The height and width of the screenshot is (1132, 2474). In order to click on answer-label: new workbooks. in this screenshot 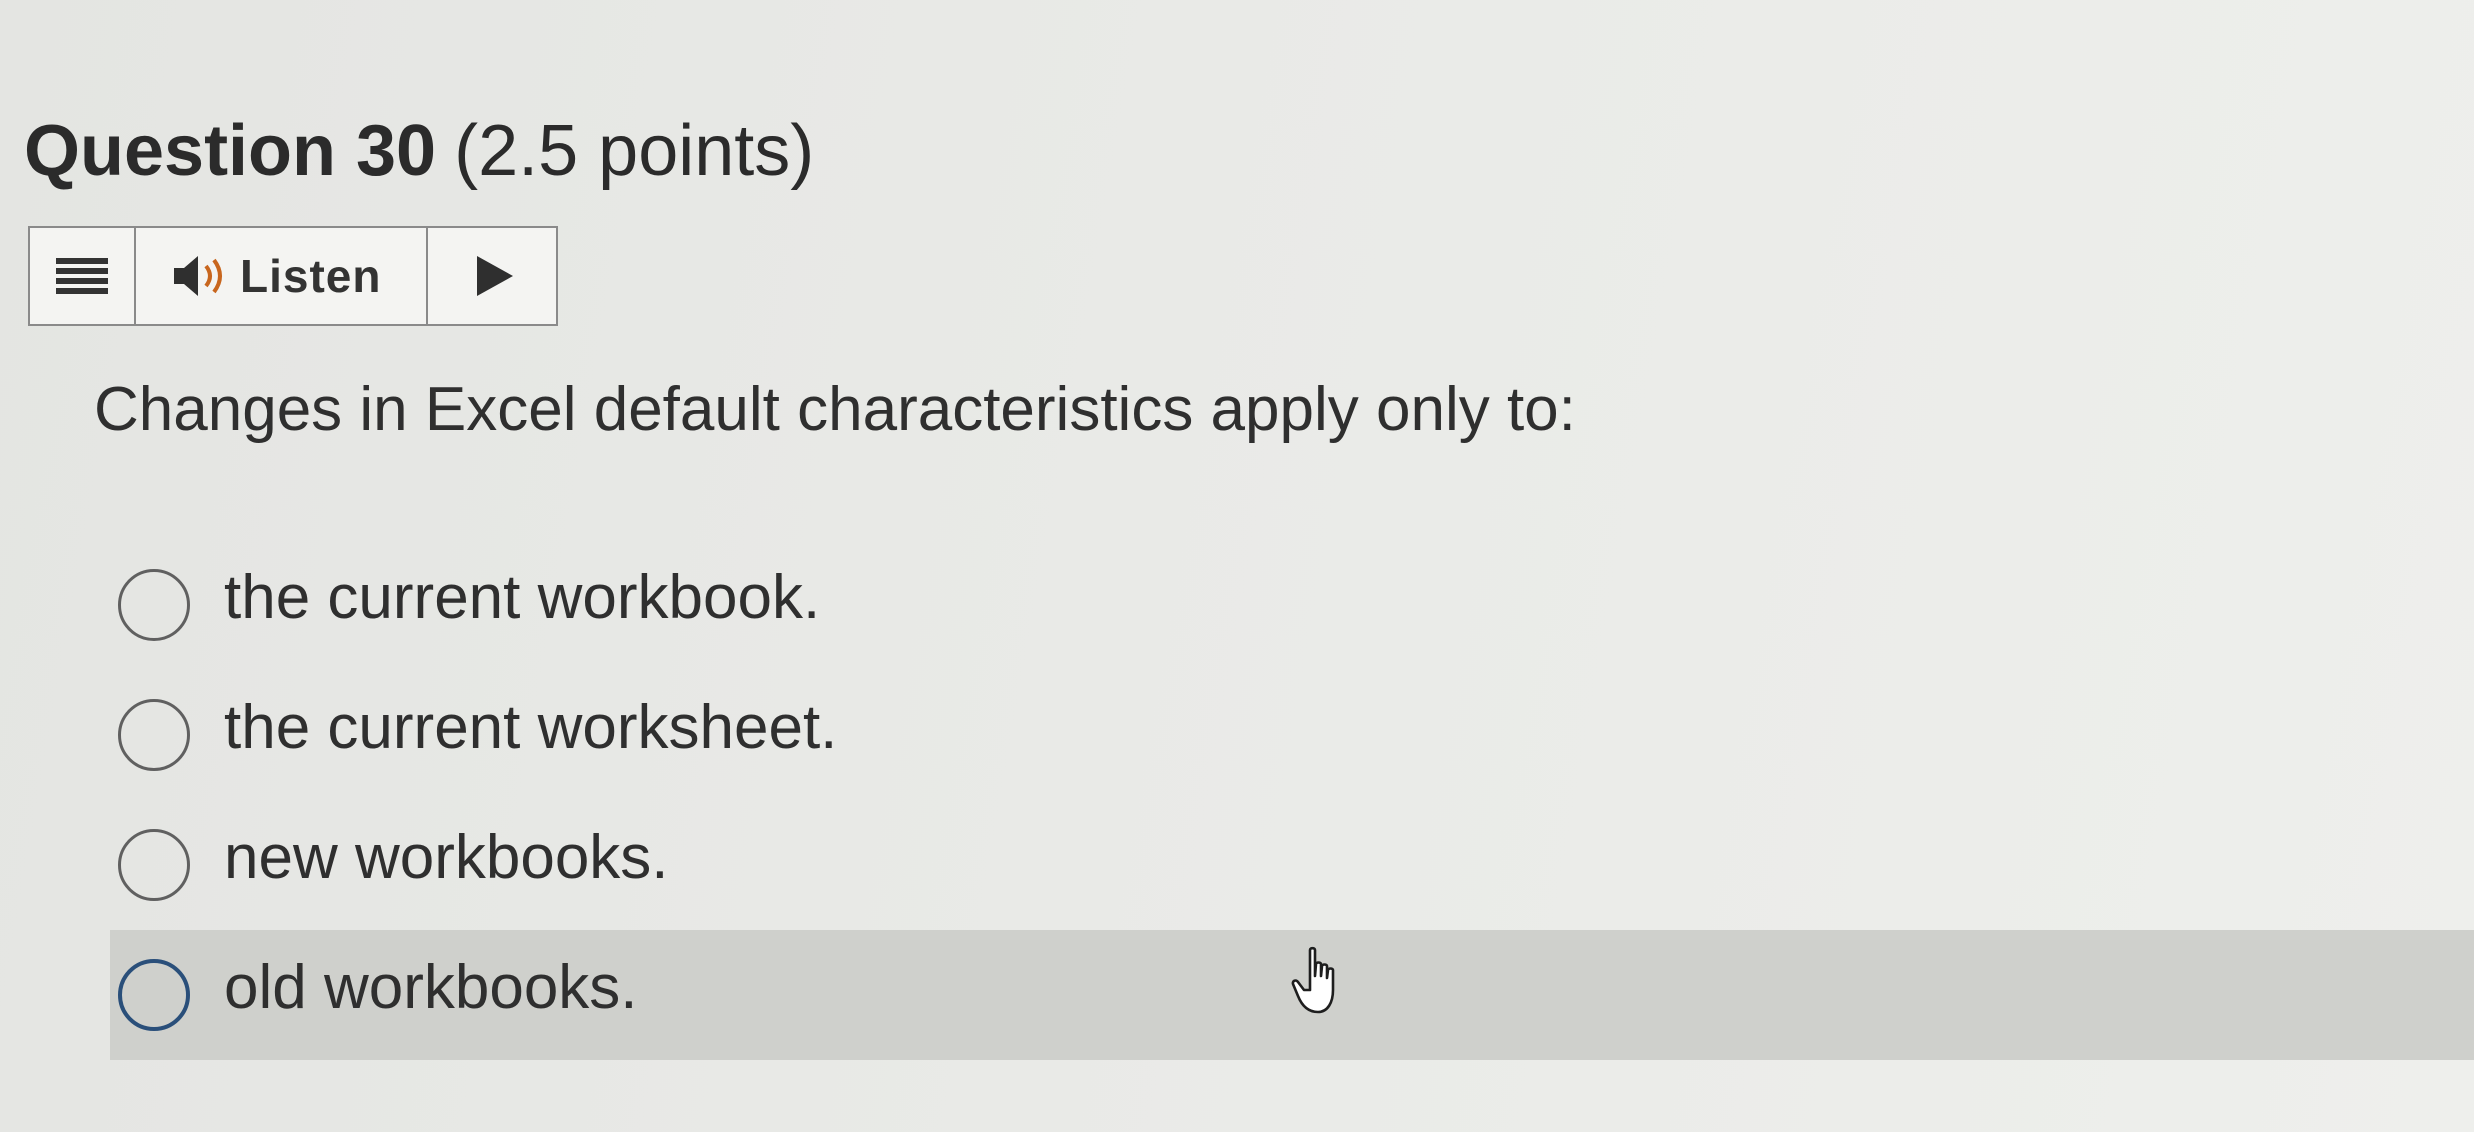, I will do `click(446, 857)`.